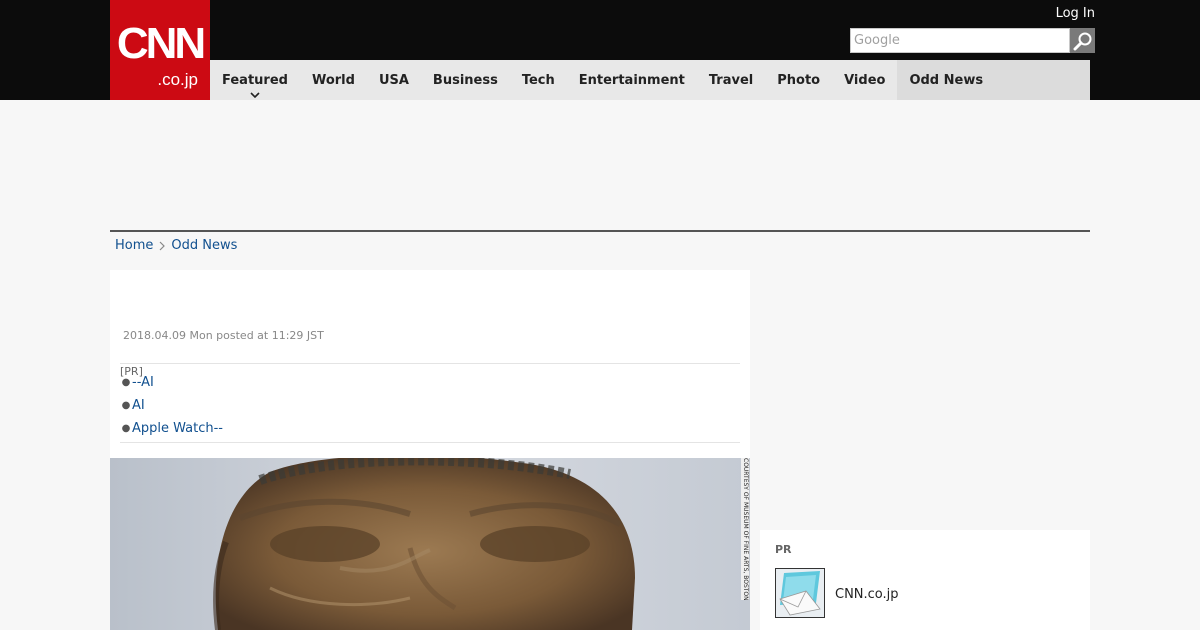 The width and height of the screenshot is (1200, 630). What do you see at coordinates (255, 95) in the screenshot?
I see `chevron-down-icon` at bounding box center [255, 95].